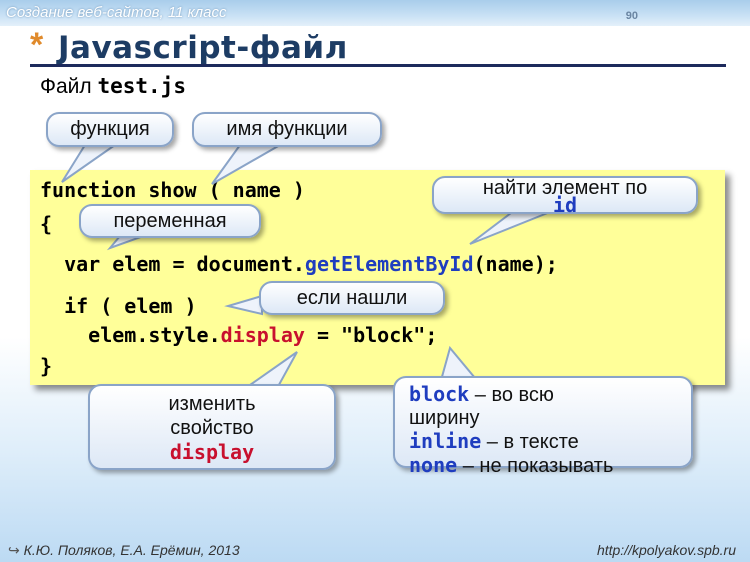 This screenshot has height=562, width=750. What do you see at coordinates (439, 394) in the screenshot?
I see `display-keyword-block: block` at bounding box center [439, 394].